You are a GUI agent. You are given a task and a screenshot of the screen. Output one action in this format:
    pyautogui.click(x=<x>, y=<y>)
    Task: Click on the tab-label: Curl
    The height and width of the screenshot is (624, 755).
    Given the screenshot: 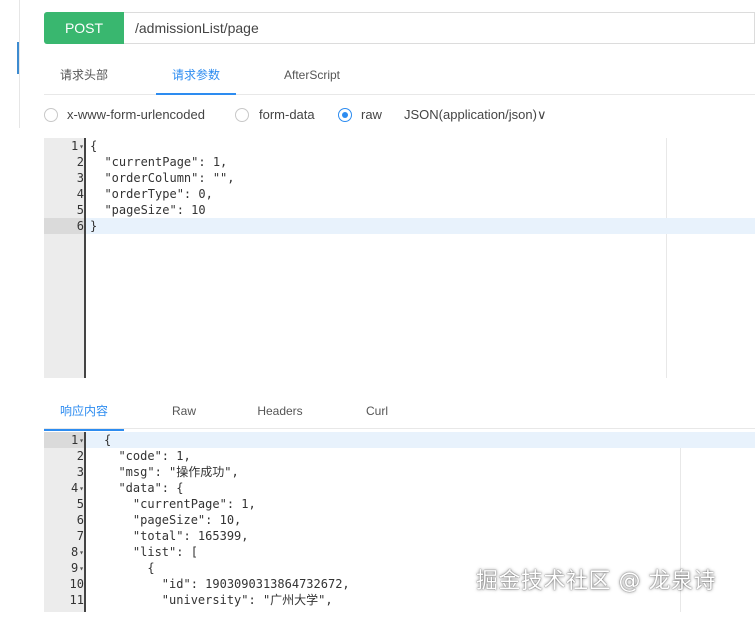 What is the action you would take?
    pyautogui.click(x=376, y=411)
    